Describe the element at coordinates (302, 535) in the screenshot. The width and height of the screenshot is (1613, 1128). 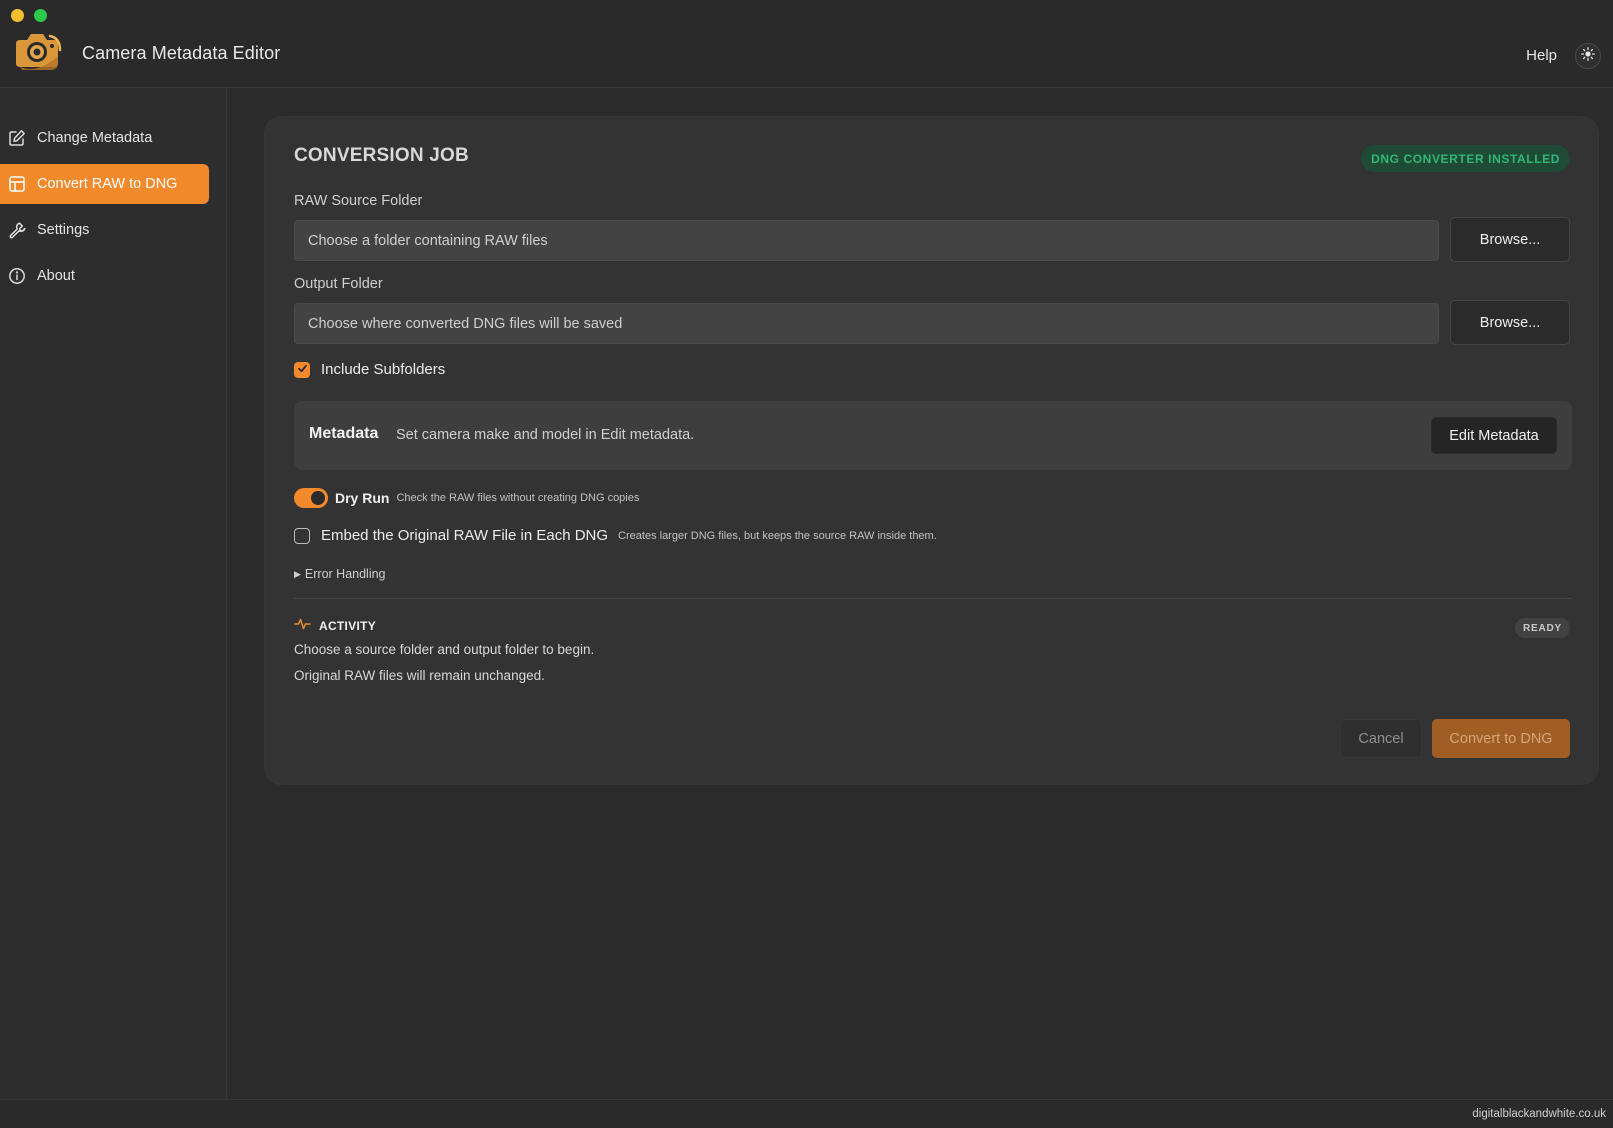
I see `embed-raw-checkbox` at that location.